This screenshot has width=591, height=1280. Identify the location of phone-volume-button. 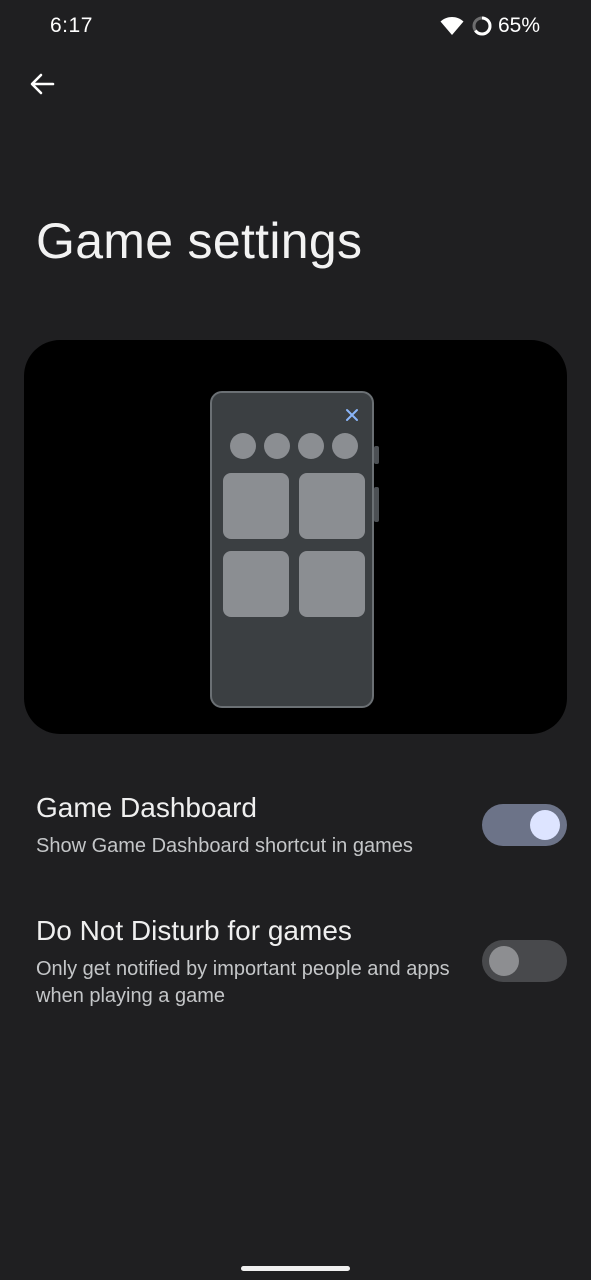
(376, 455).